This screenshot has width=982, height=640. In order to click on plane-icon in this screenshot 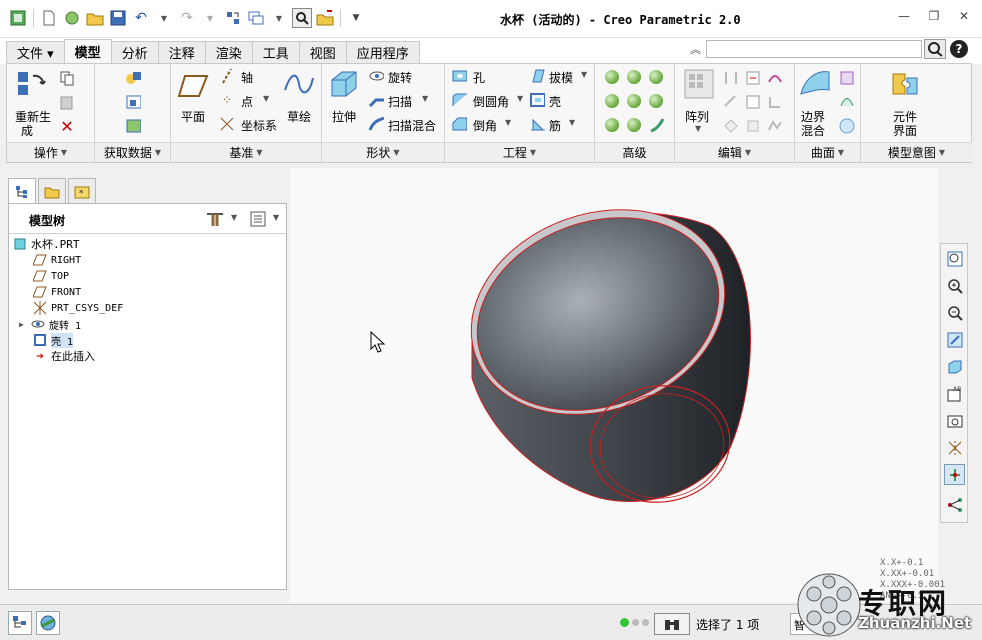, I will do `click(193, 86)`.